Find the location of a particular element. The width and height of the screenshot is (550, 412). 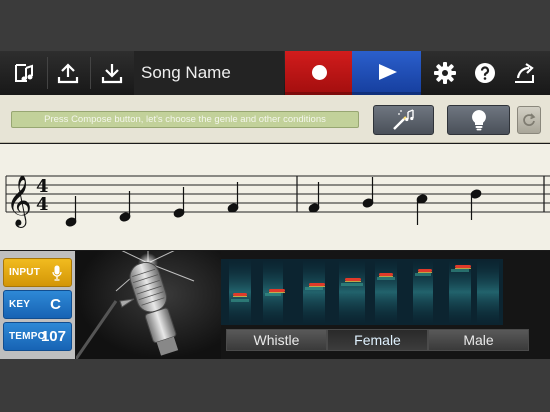

play-icon is located at coordinates (388, 72).